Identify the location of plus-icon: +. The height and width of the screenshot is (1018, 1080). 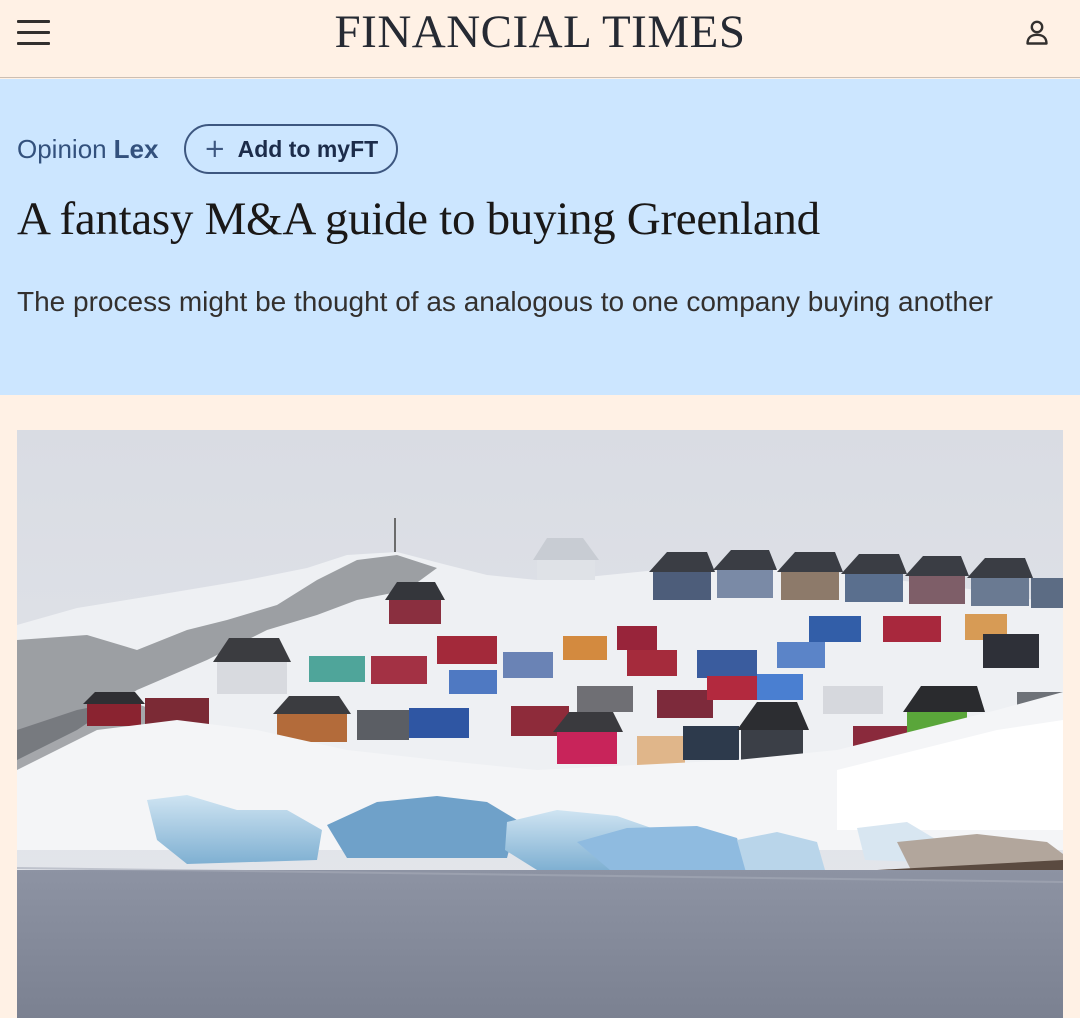
(214, 149).